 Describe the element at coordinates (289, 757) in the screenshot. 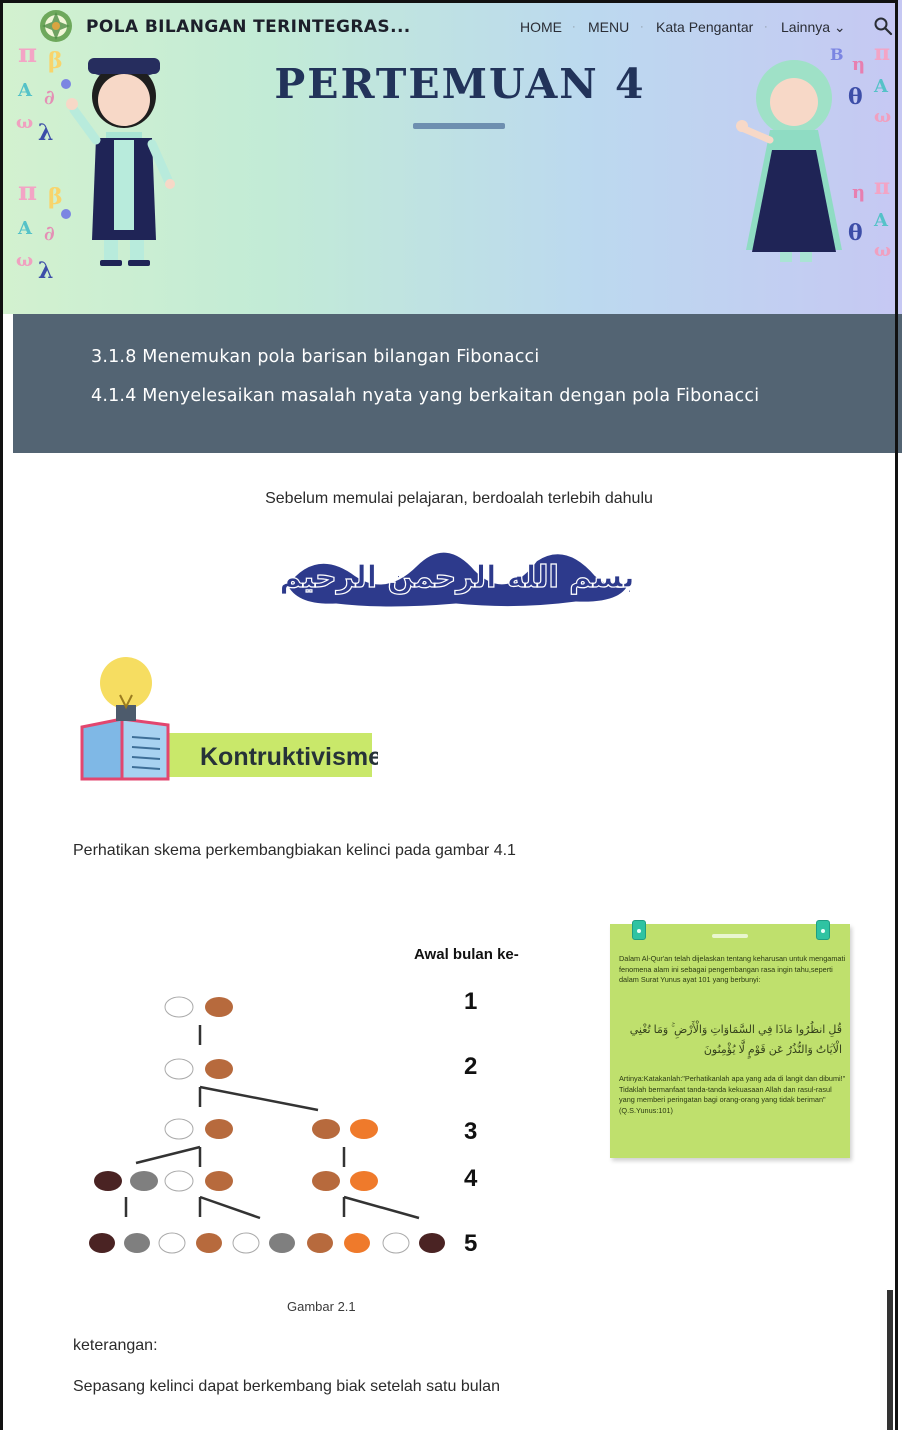

I see `section-heading: Kontruktivisme` at that location.